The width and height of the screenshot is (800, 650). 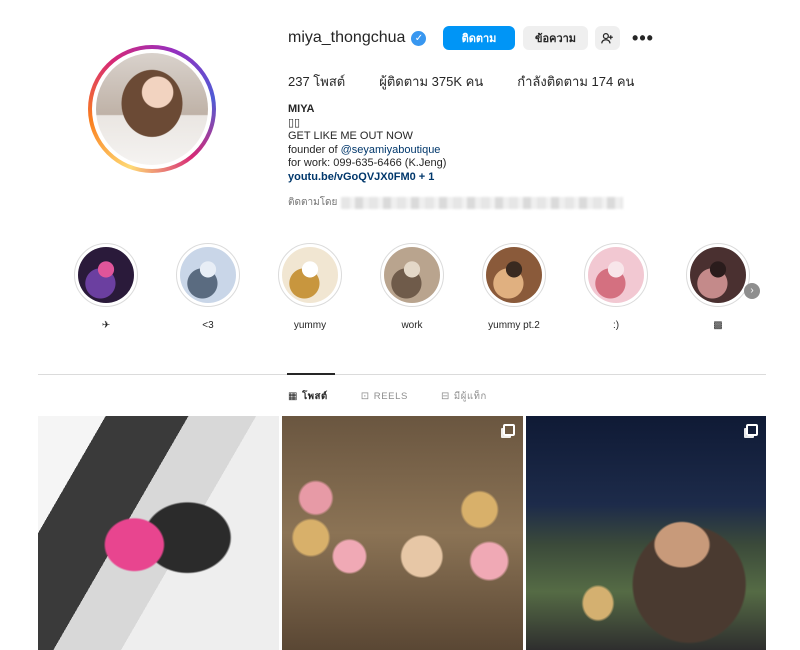 I want to click on tab-posts: ▦ โพสต์, so click(x=308, y=396).